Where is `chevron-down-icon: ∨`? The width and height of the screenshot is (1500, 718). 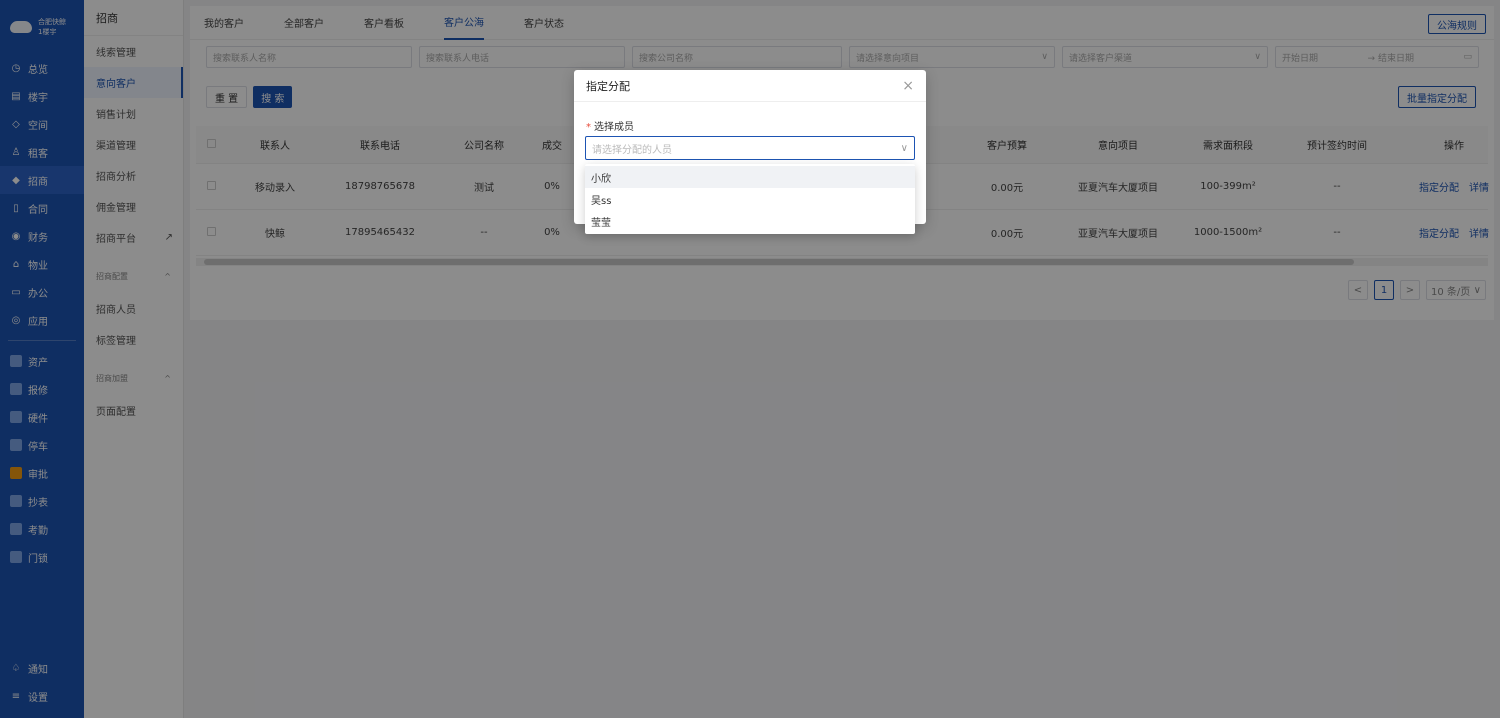
chevron-down-icon: ∨ is located at coordinates (904, 148).